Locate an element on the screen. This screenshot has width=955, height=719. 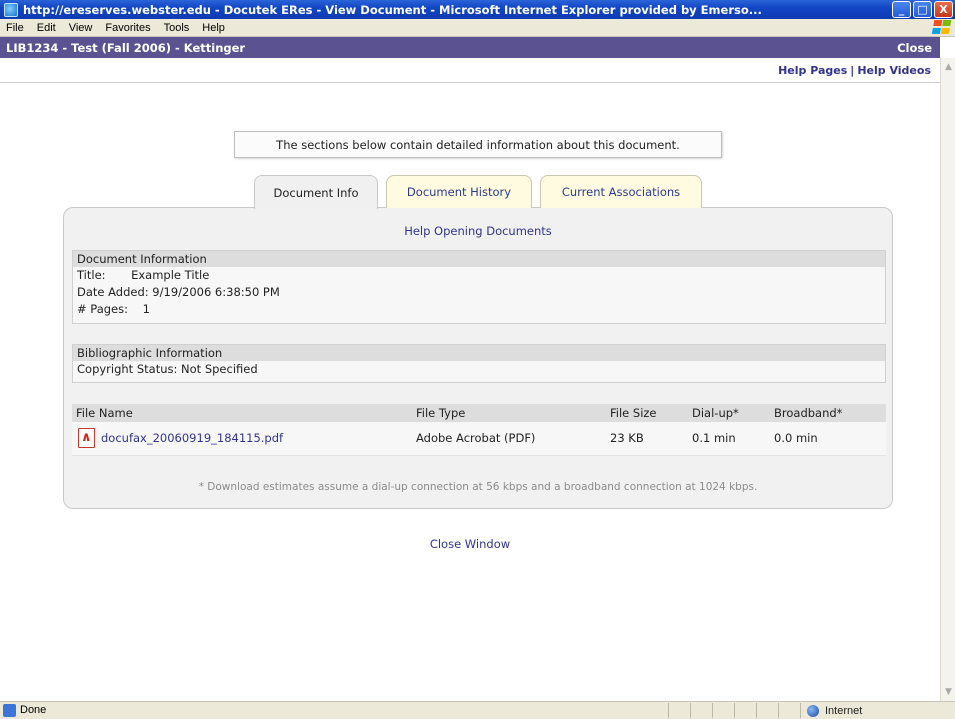
vertical-scrollbar: ▲ ▼ is located at coordinates (947, 379).